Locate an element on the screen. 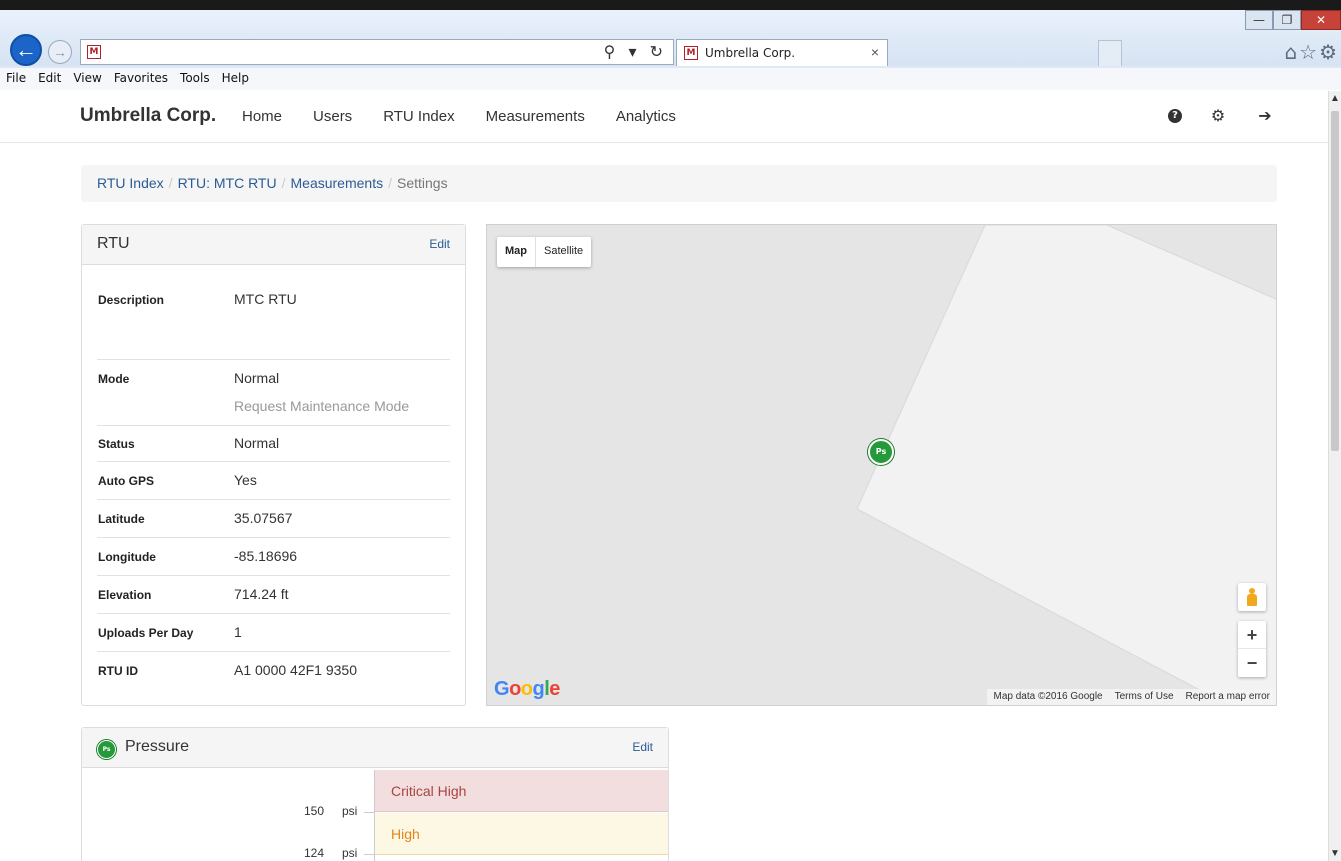 Image resolution: width=1341 pixels, height=861 pixels. breadcrumb-rtu-index: RTU Index is located at coordinates (130, 183).